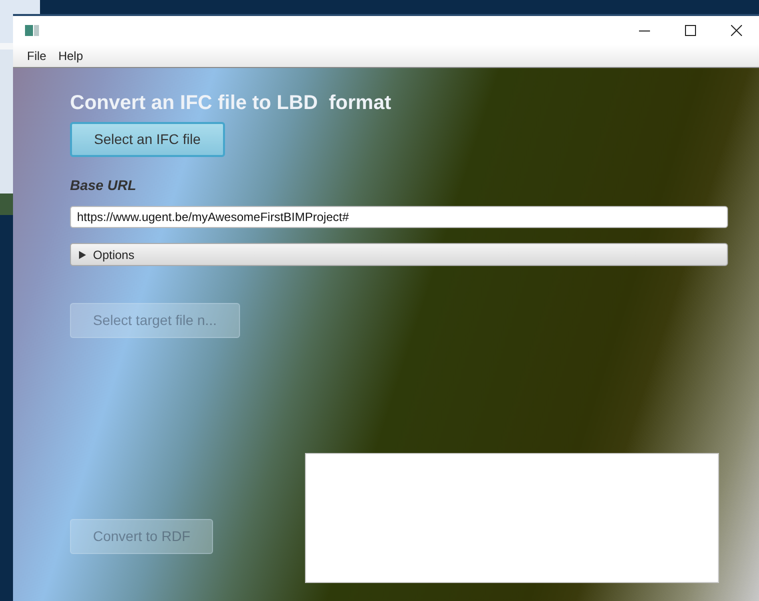 The height and width of the screenshot is (601, 759). Describe the element at coordinates (104, 185) in the screenshot. I see `field-label: Base URL` at that location.